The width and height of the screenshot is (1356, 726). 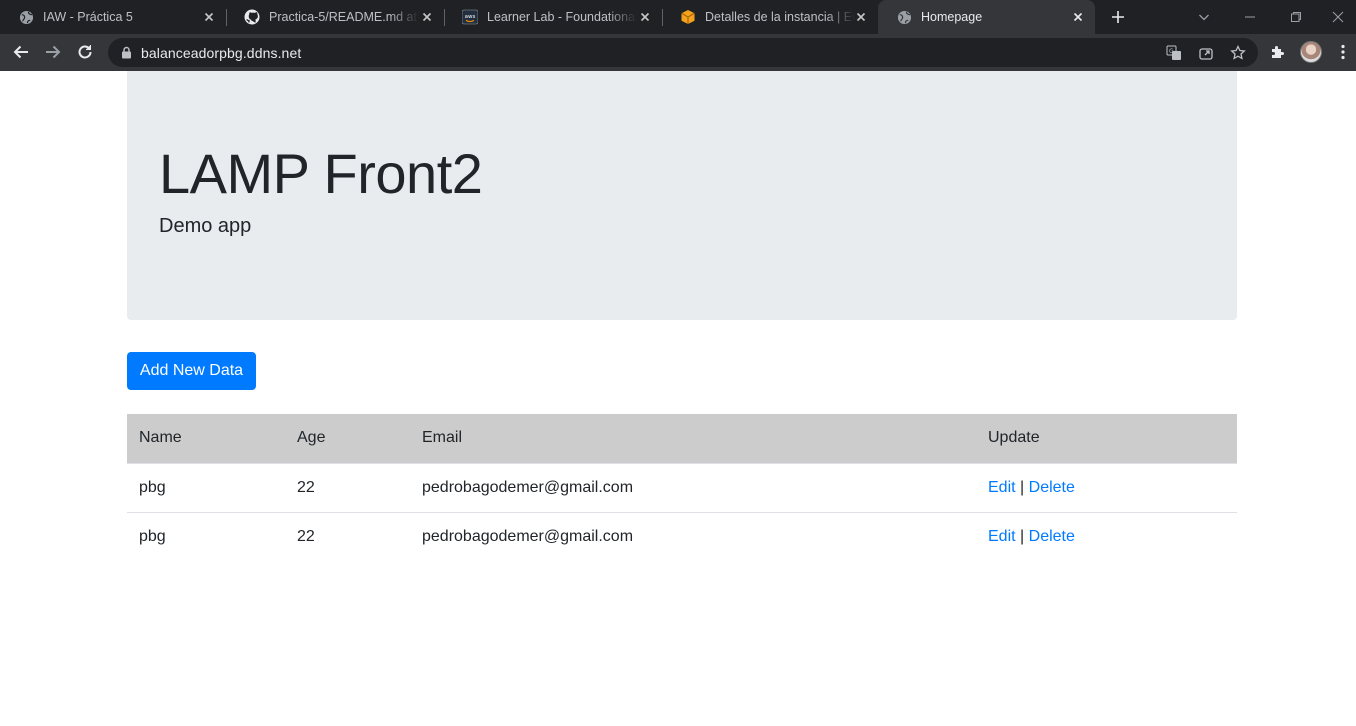 I want to click on tab-search-icon, so click(x=1204, y=17).